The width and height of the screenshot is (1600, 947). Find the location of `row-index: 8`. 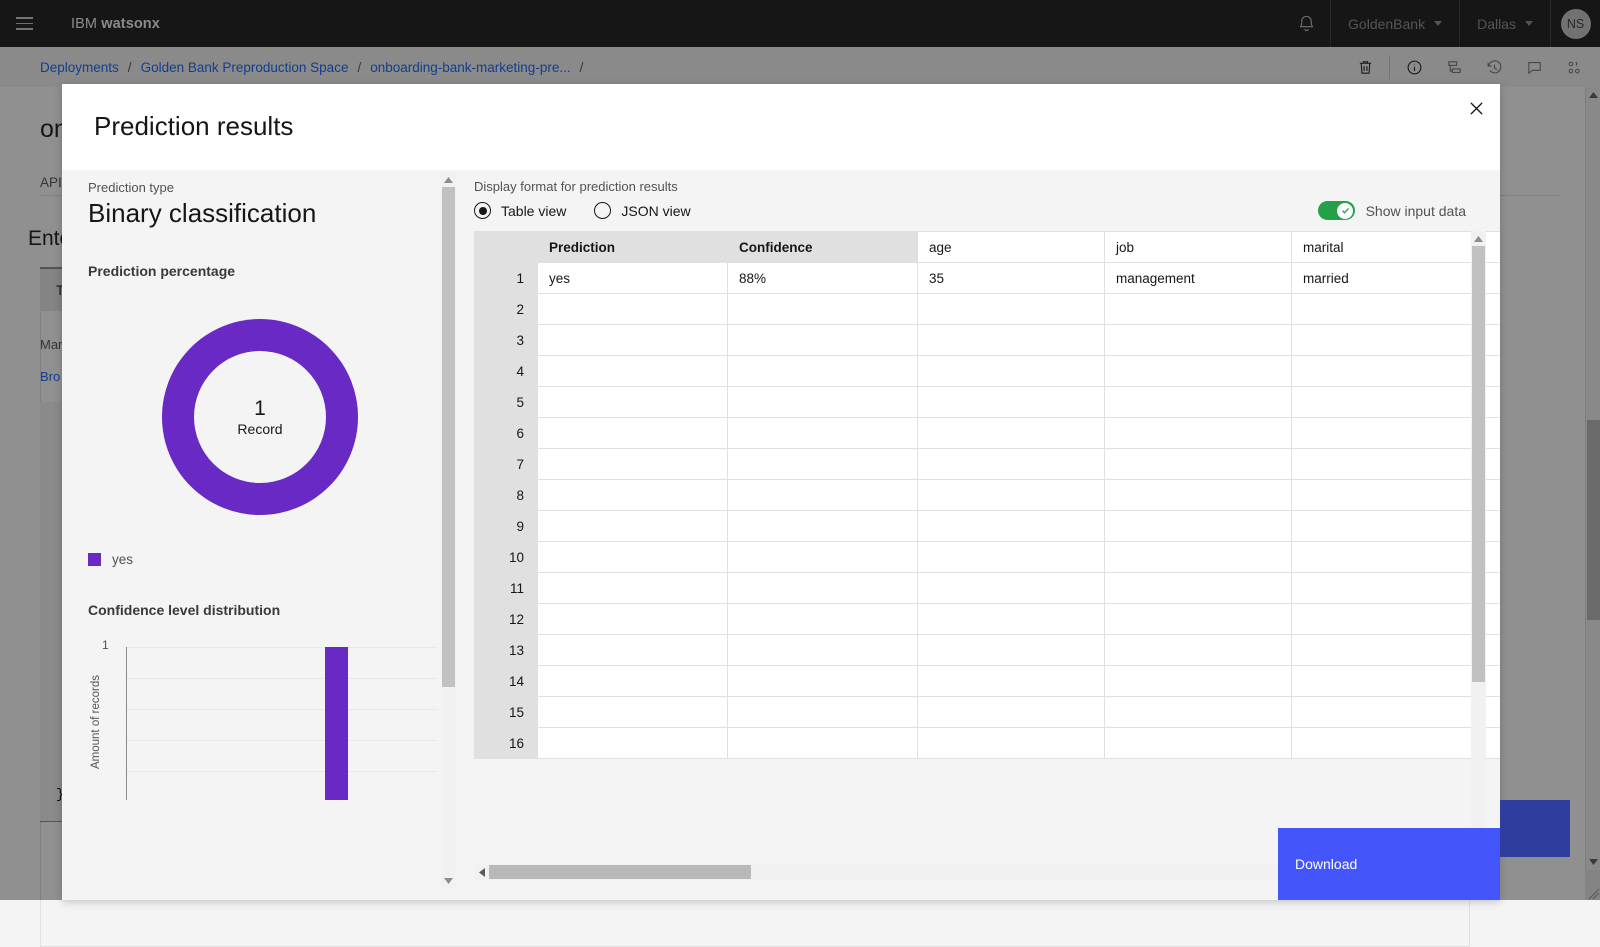

row-index: 8 is located at coordinates (506, 495).